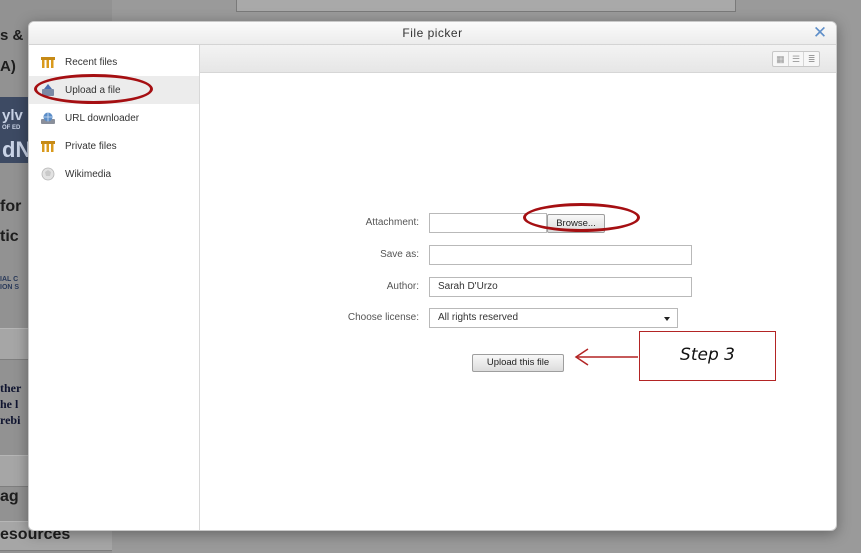  Describe the element at coordinates (48, 118) in the screenshot. I see `url-downloader-icon` at that location.